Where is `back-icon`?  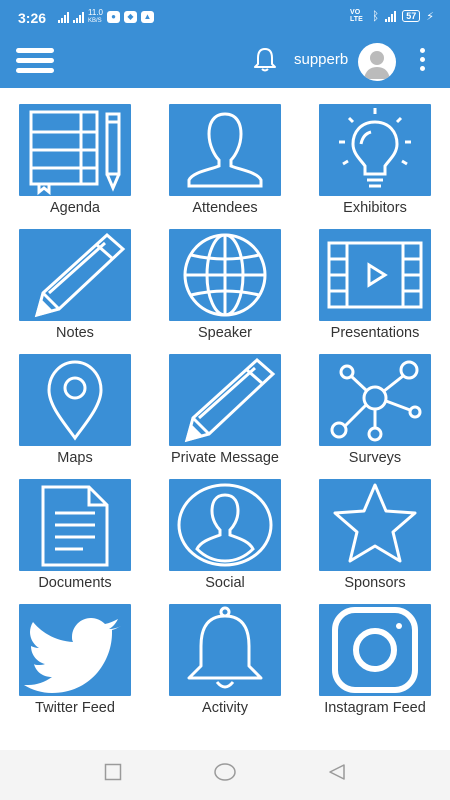 back-icon is located at coordinates (337, 772).